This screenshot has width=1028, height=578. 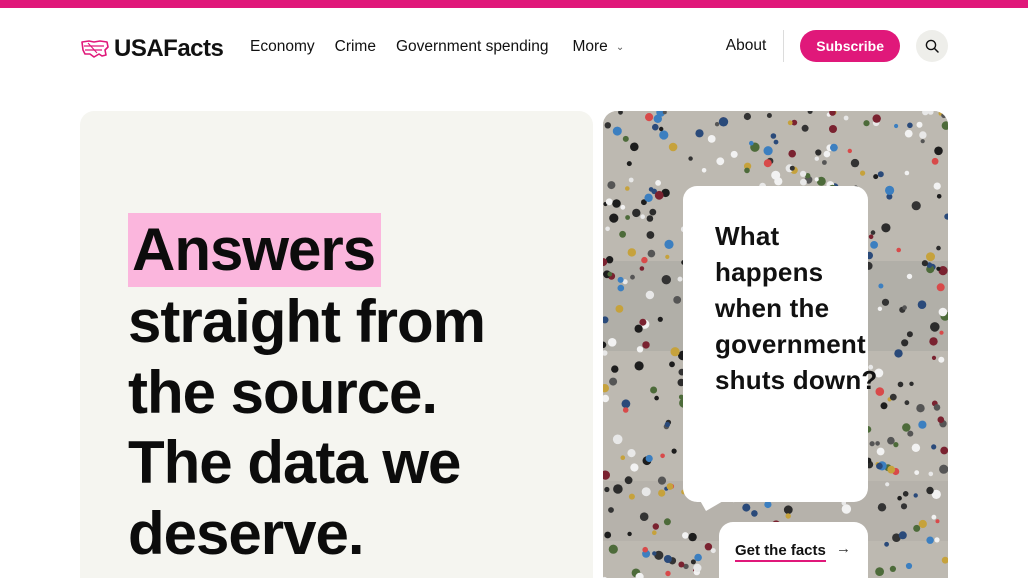 I want to click on logo-wordmark: USAFacts, so click(x=169, y=48).